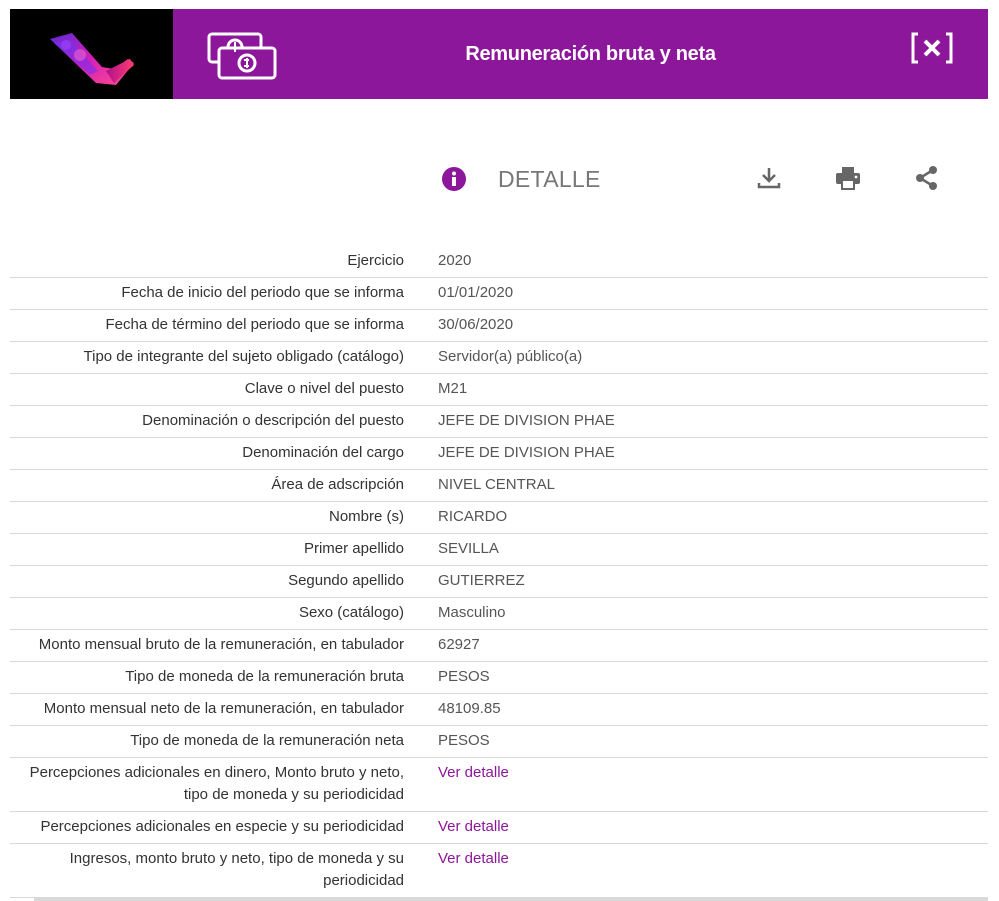  Describe the element at coordinates (224, 581) in the screenshot. I see `row-label: Segundo apellido` at that location.